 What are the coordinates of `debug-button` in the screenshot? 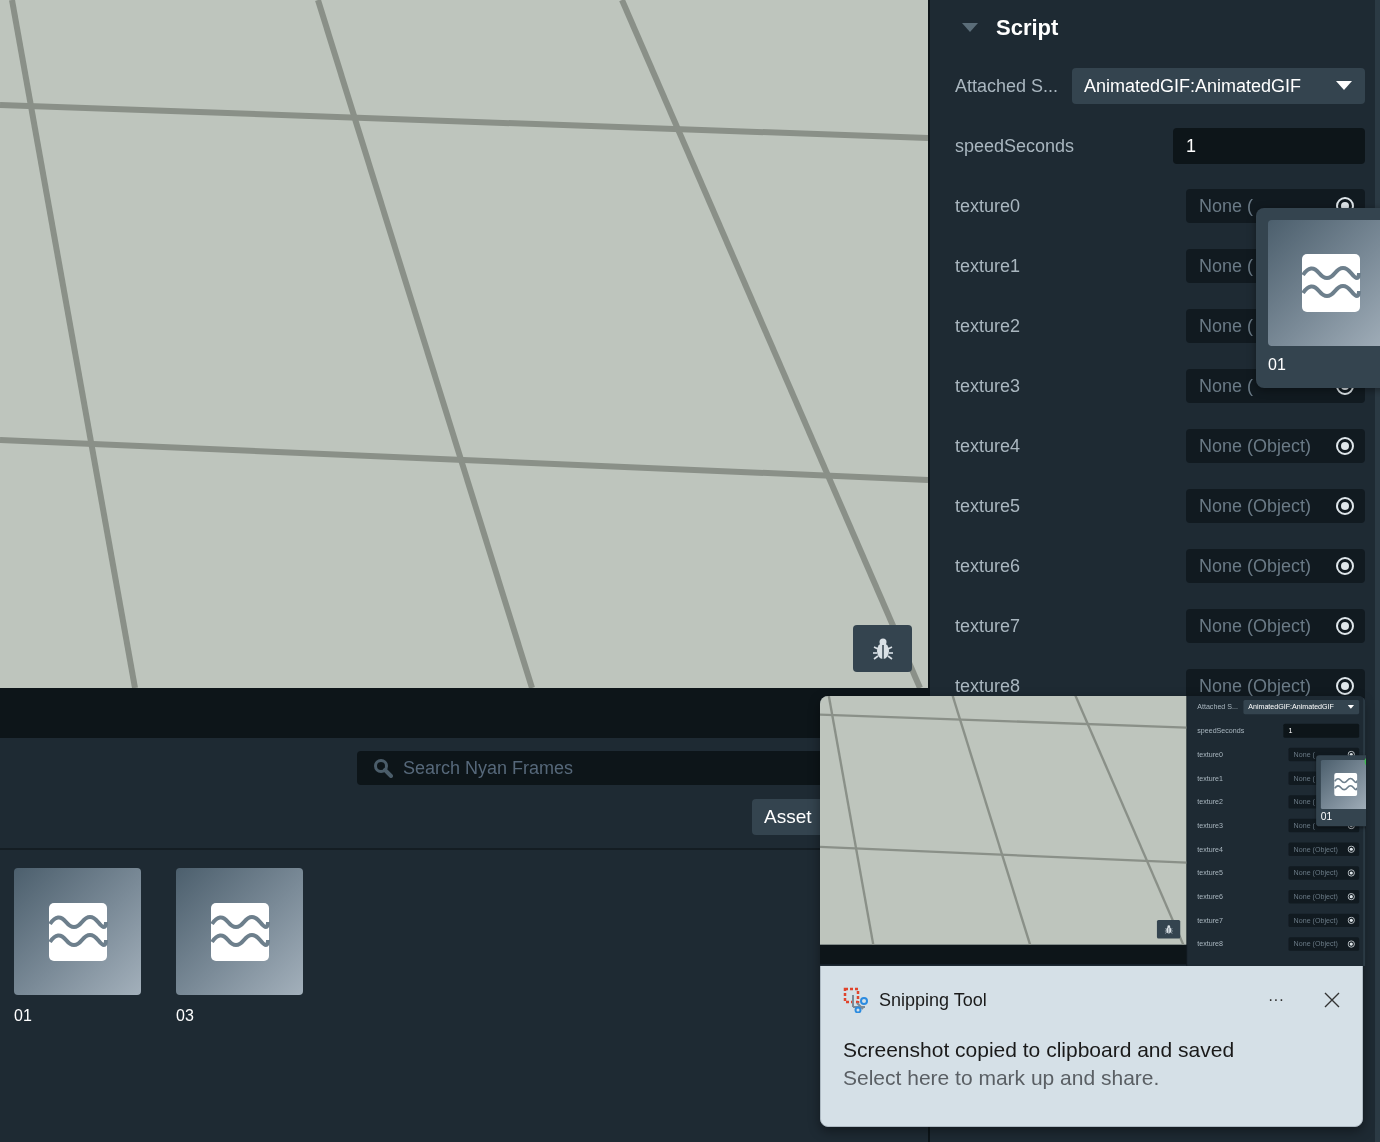 It's located at (882, 648).